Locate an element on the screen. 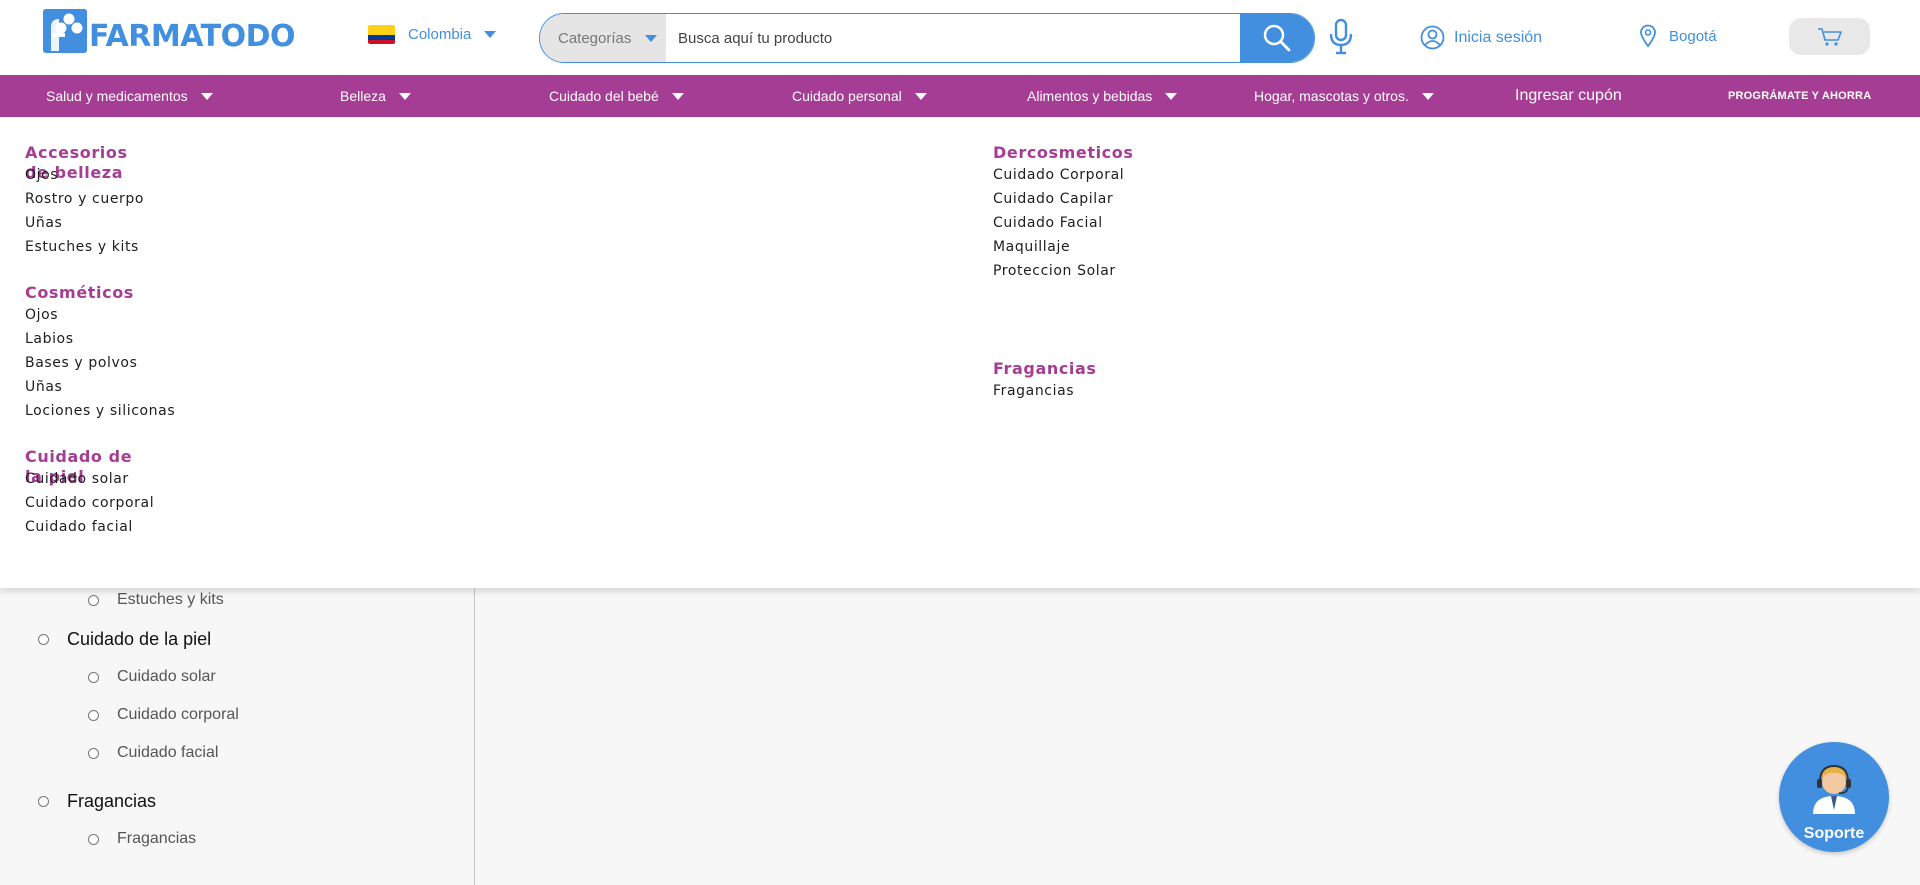 This screenshot has width=1920, height=885. search-bar: Categorías is located at coordinates (927, 38).